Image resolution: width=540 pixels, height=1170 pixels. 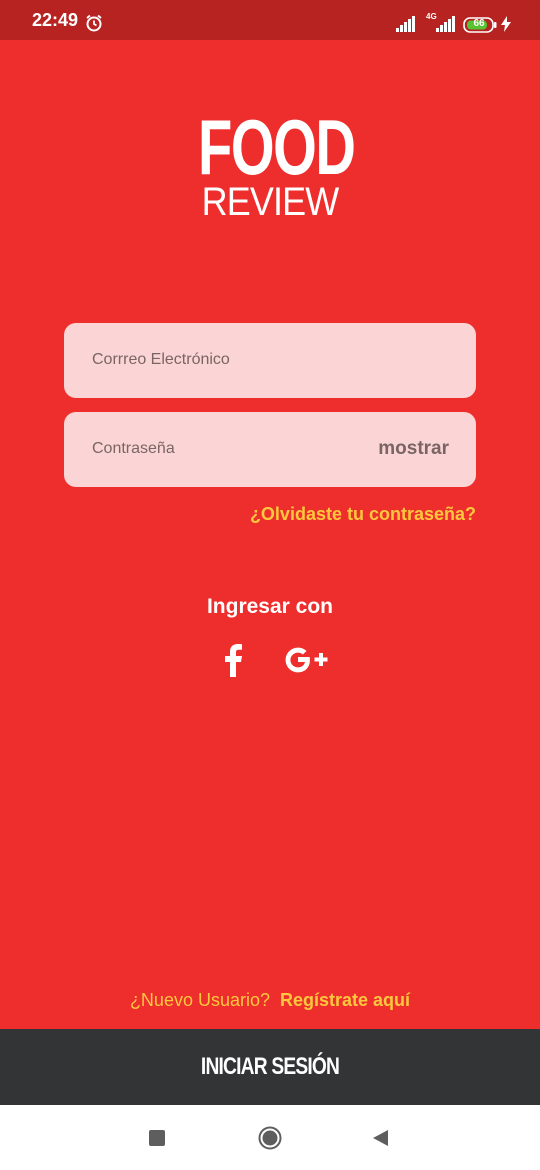 What do you see at coordinates (94, 23) in the screenshot?
I see `alarm-icon` at bounding box center [94, 23].